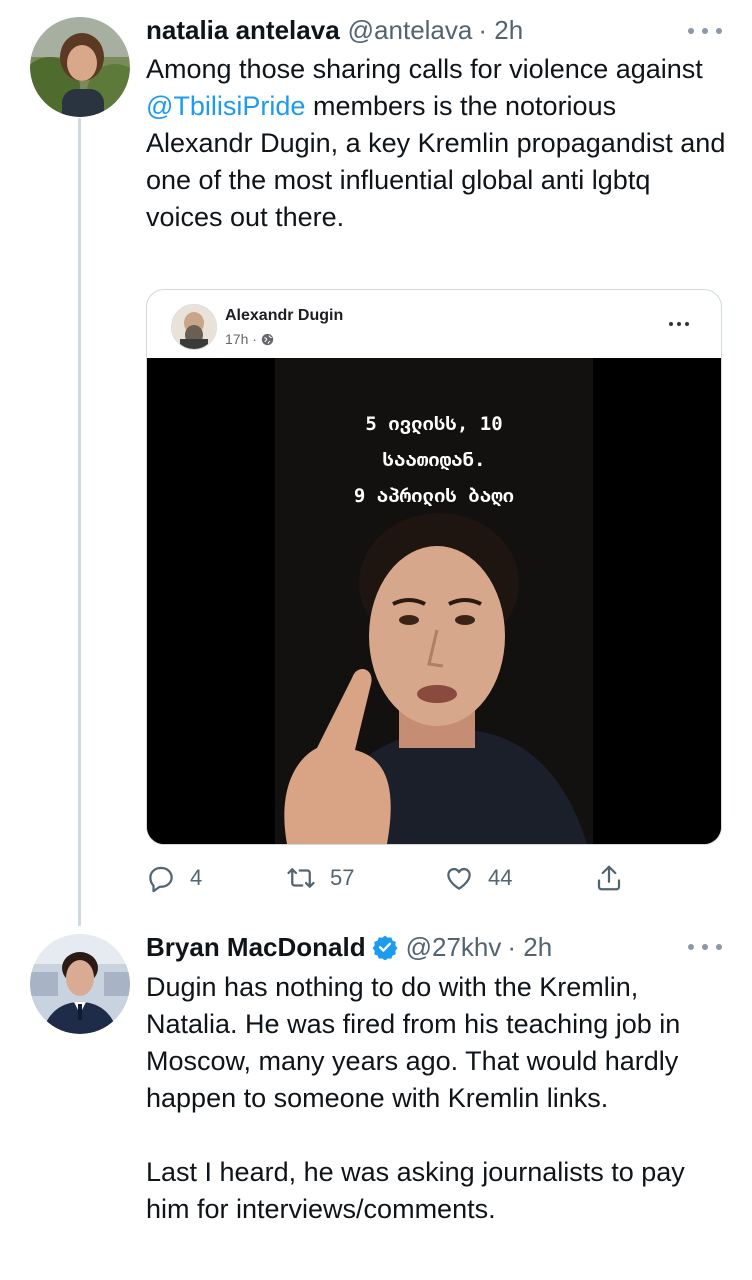  I want to click on reply-author-avatar, so click(80, 984).